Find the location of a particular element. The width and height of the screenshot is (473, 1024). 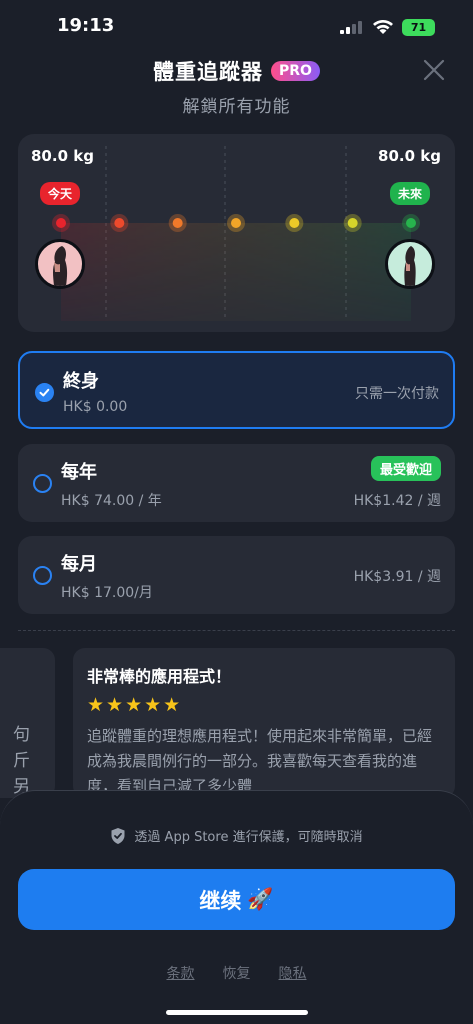

plan-lifetime: 終身 HK$ 0.00 只需一次付款 is located at coordinates (236, 390).